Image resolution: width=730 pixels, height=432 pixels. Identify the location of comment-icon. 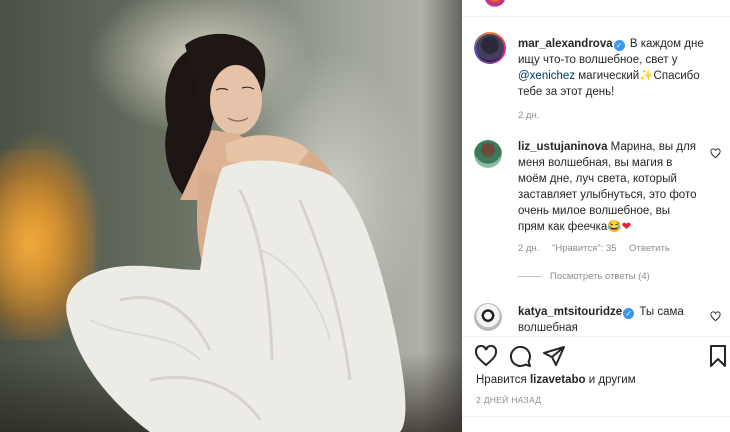
(520, 356).